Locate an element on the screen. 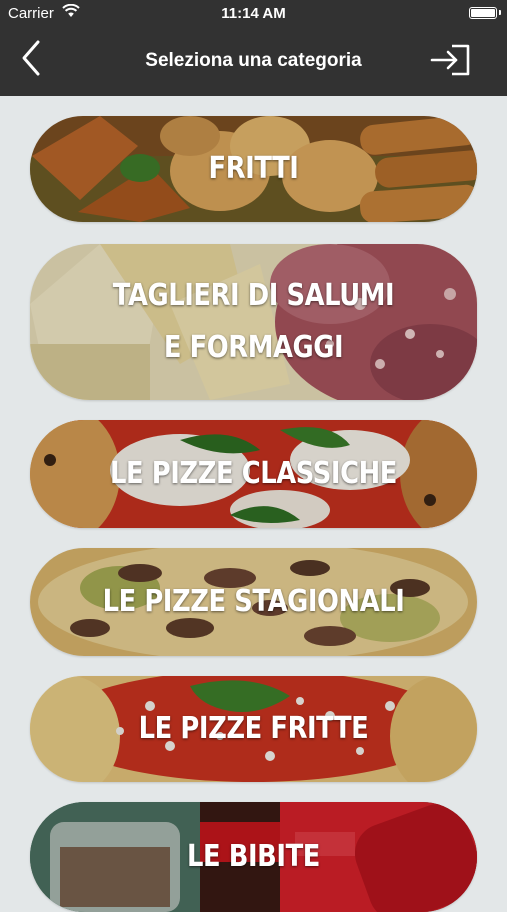  category-label-line1: LE PIZZE STAGIONALI is located at coordinates (253, 601).